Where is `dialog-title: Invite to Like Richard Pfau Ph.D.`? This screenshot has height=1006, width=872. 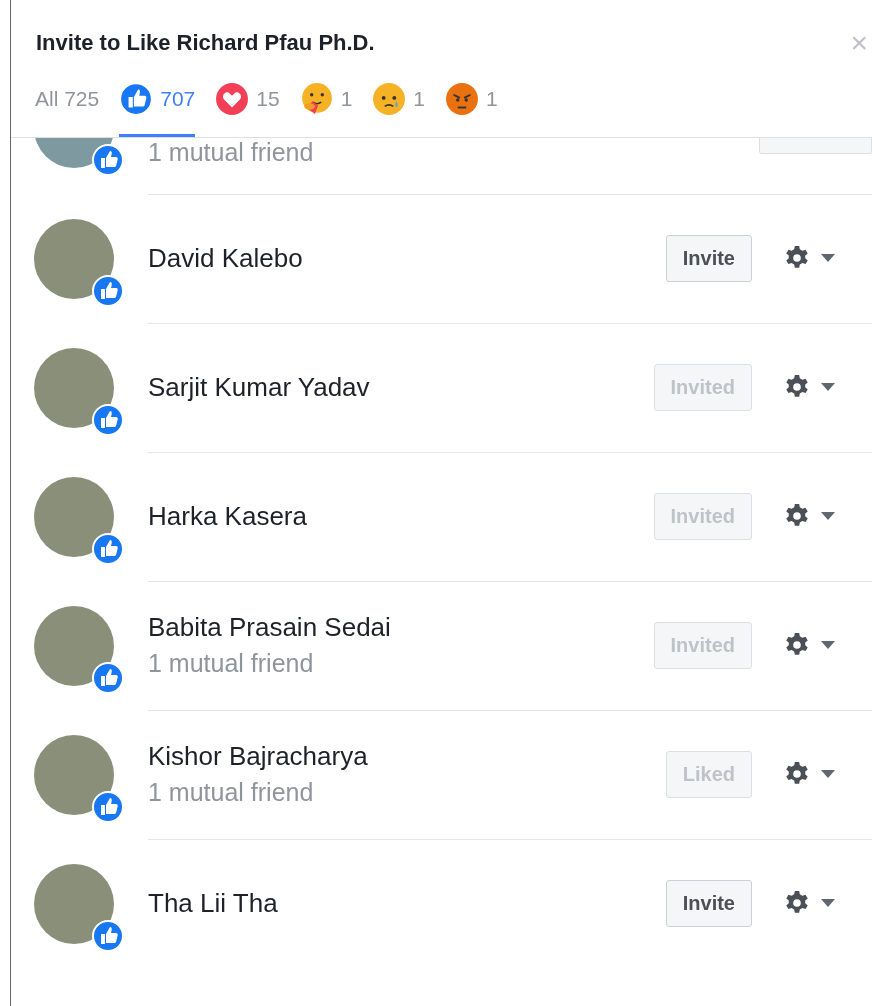
dialog-title: Invite to Like Richard Pfau Ph.D. is located at coordinates (205, 43).